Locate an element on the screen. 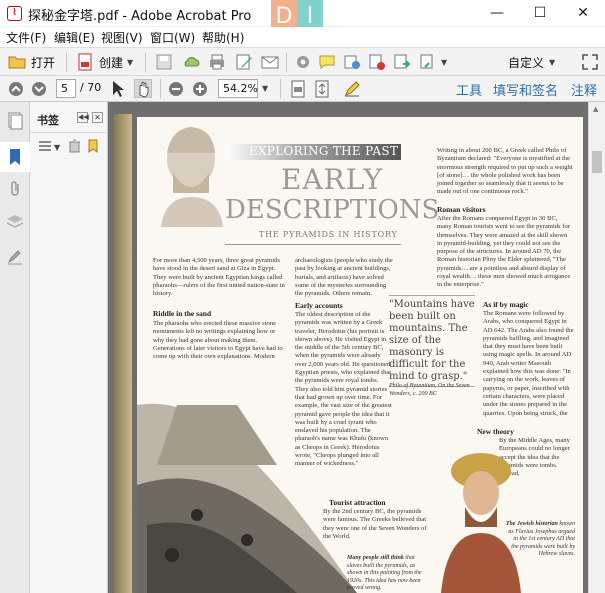  tools-pane-link: 工具 is located at coordinates (469, 89).